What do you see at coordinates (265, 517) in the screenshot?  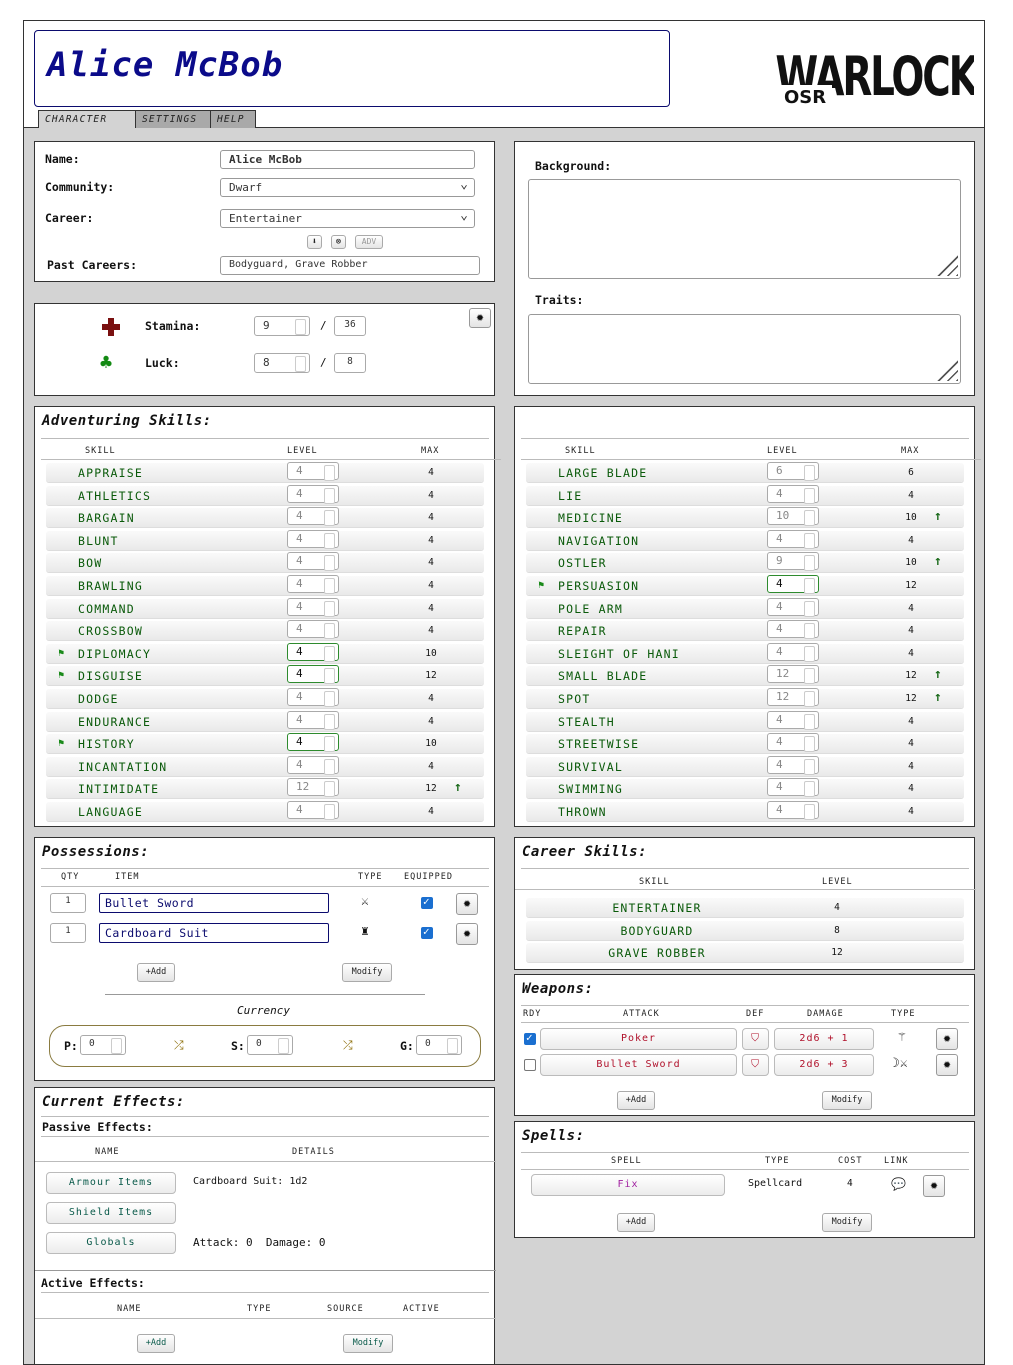 I see `skill-row: BARGAIN 4 4` at bounding box center [265, 517].